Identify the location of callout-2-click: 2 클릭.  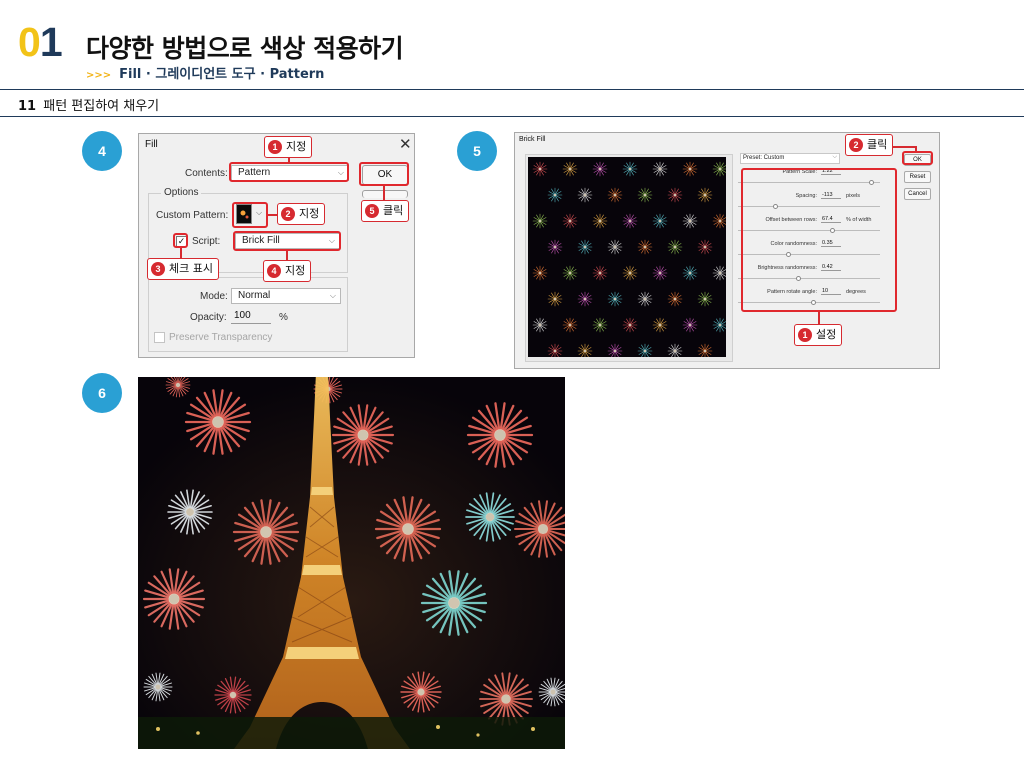
(869, 145).